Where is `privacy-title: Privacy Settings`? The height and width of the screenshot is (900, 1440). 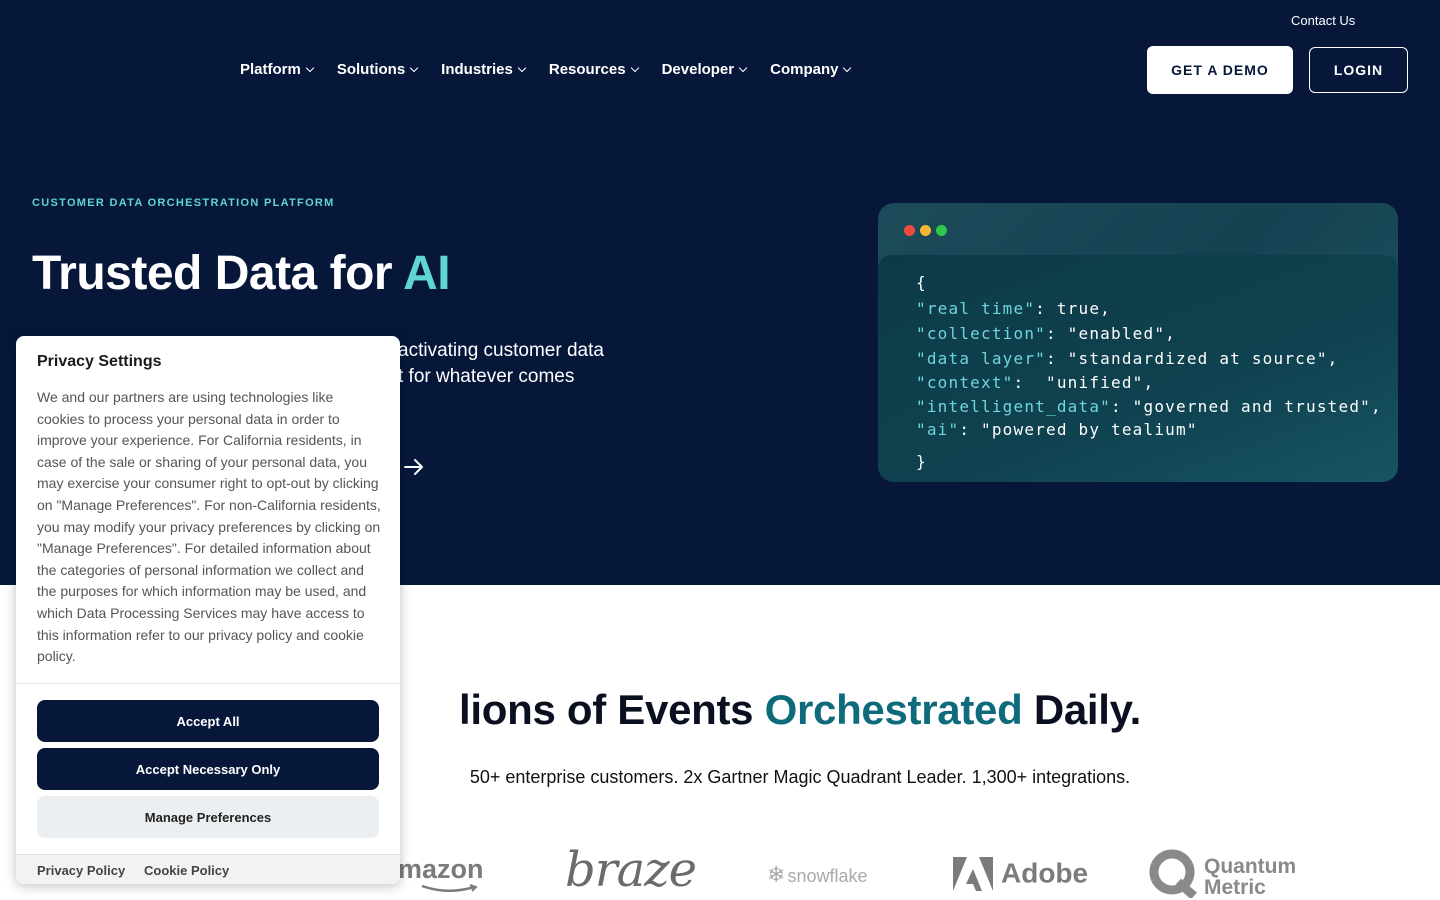
privacy-title: Privacy Settings is located at coordinates (99, 361).